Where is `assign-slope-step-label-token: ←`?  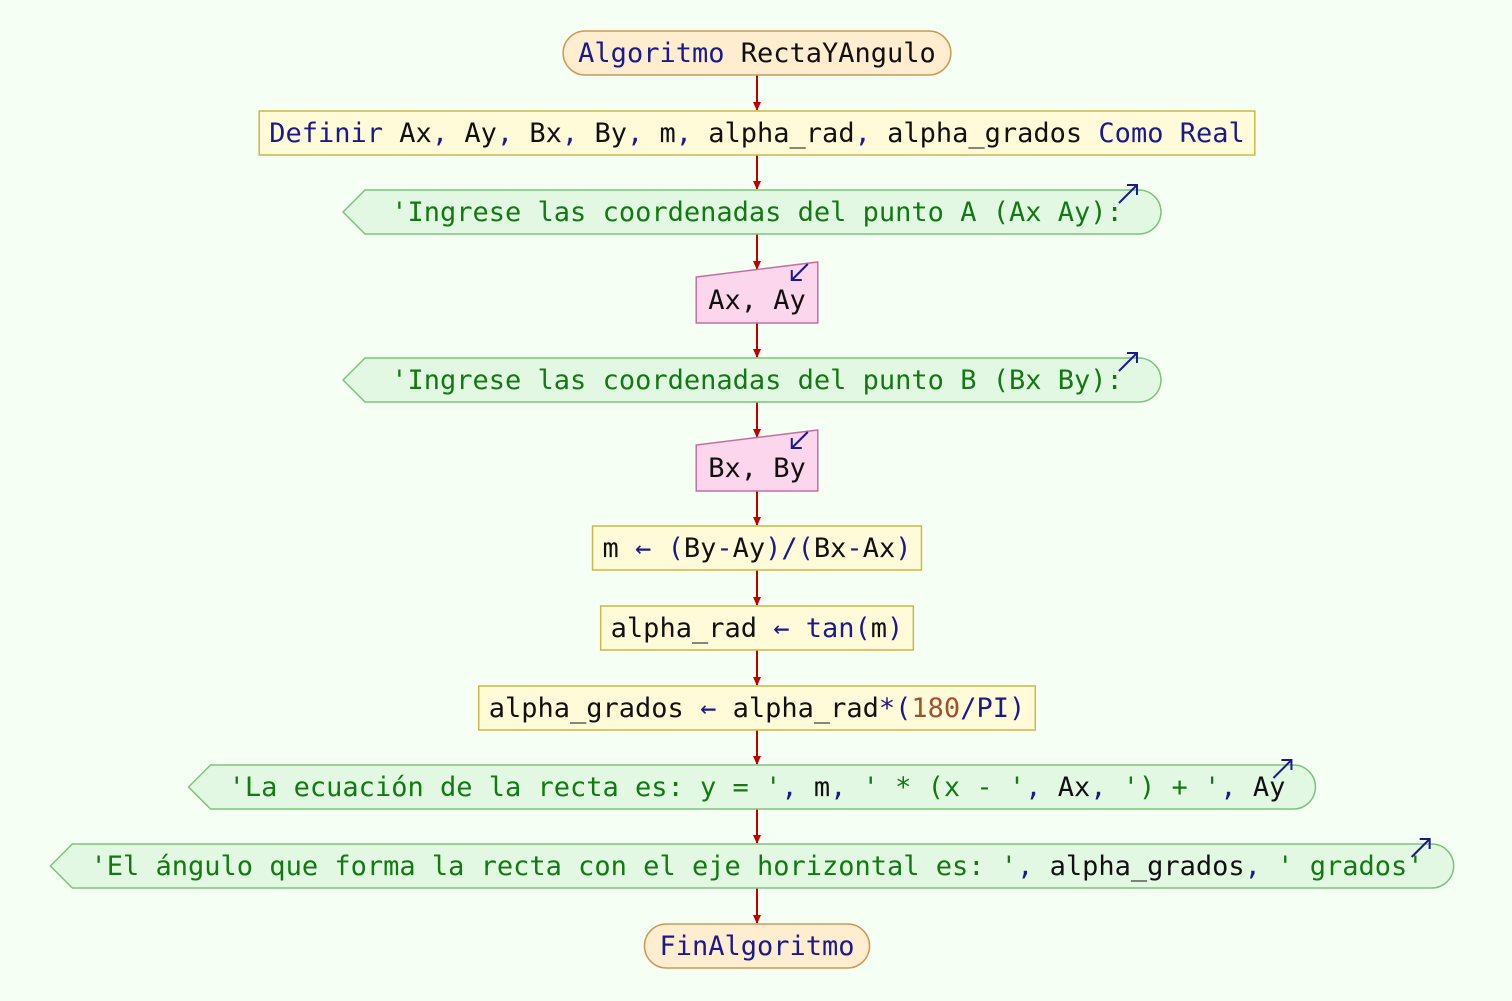
assign-slope-step-label-token: ← is located at coordinates (635, 548).